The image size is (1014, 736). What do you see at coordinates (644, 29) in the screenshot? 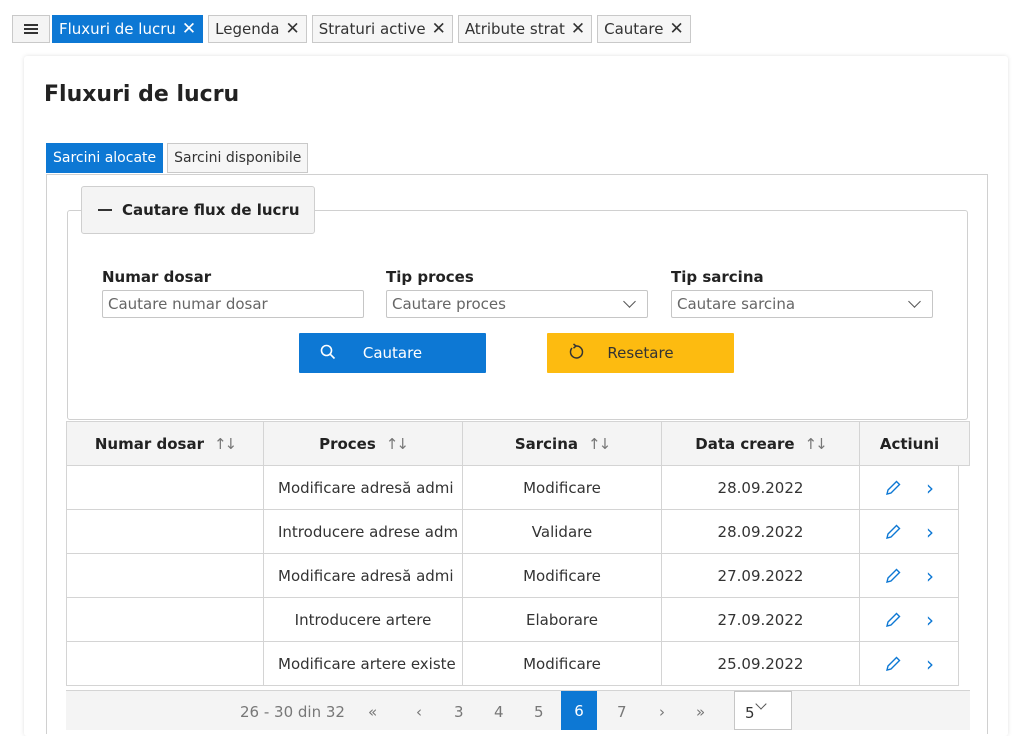
I see `tab-cautare: Cautare ✕` at bounding box center [644, 29].